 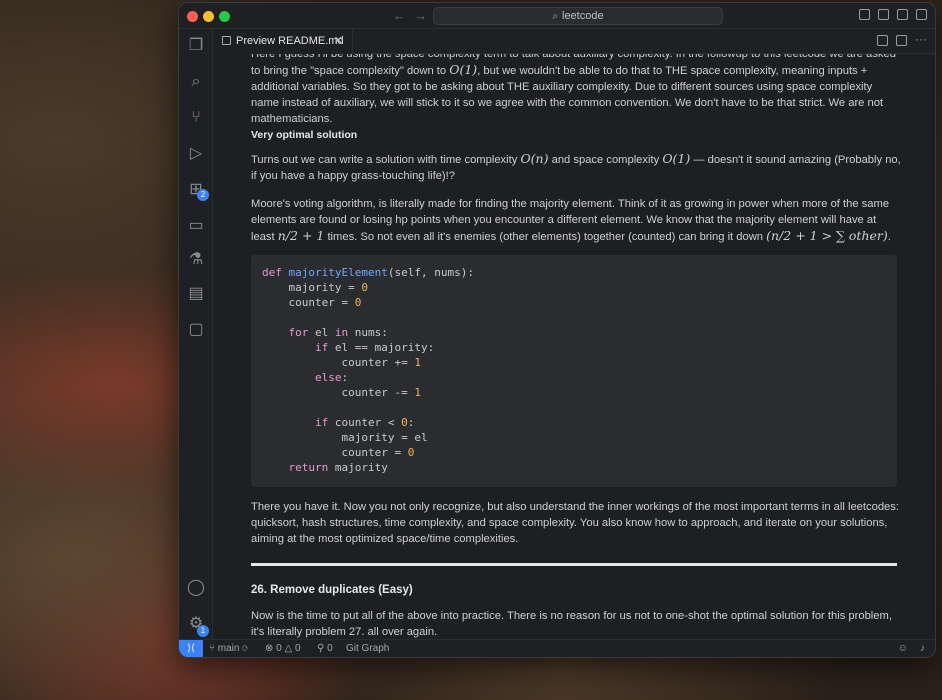 What do you see at coordinates (583, 16) in the screenshot?
I see `search-label: leetcode` at bounding box center [583, 16].